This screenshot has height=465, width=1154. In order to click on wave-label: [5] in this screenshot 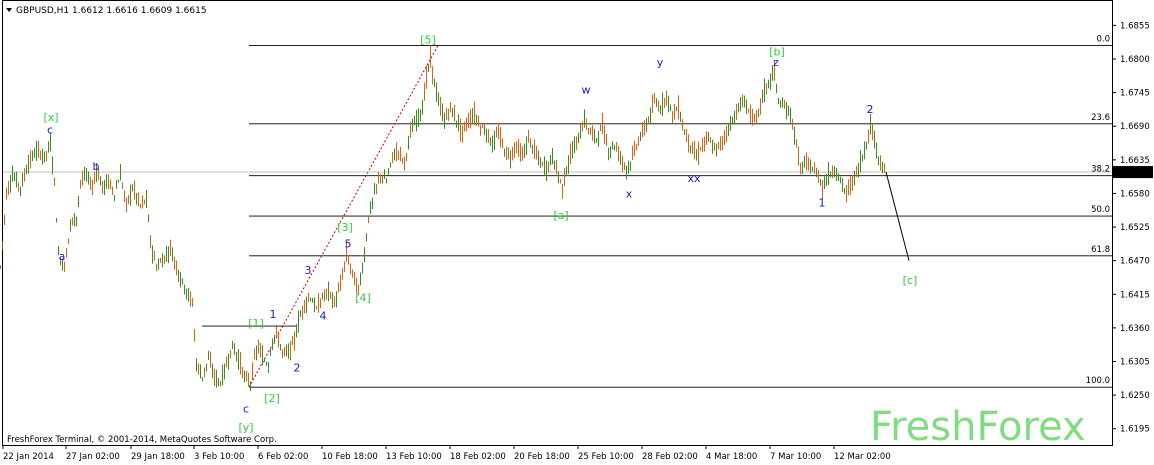, I will do `click(428, 39)`.